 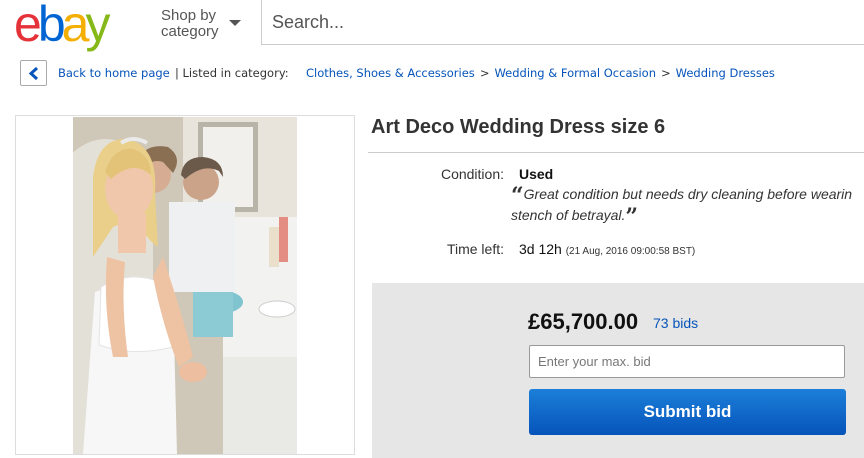 What do you see at coordinates (630, 251) in the screenshot?
I see `end-date: (21 Aug, 2016 09:00:58 BST)` at bounding box center [630, 251].